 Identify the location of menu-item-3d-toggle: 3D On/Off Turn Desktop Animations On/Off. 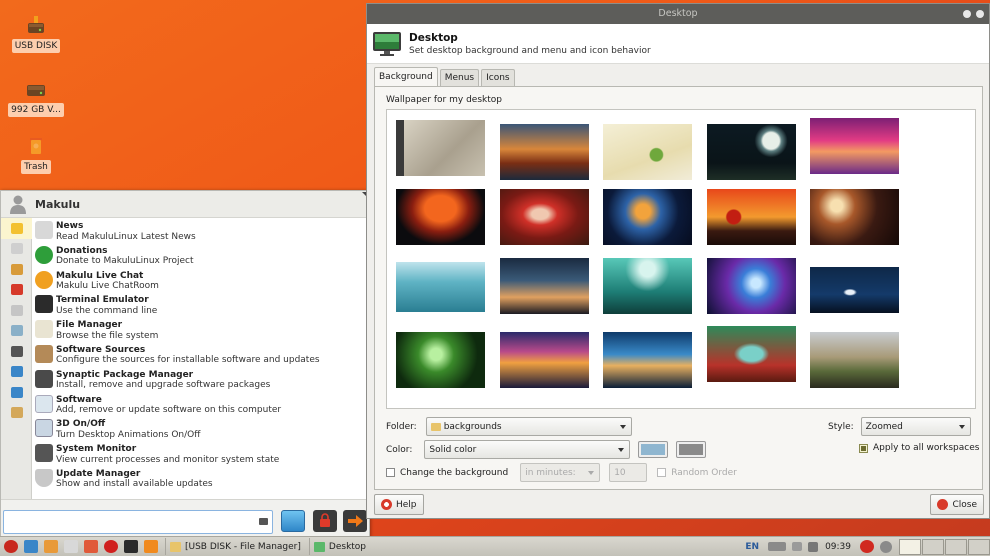
(201, 429).